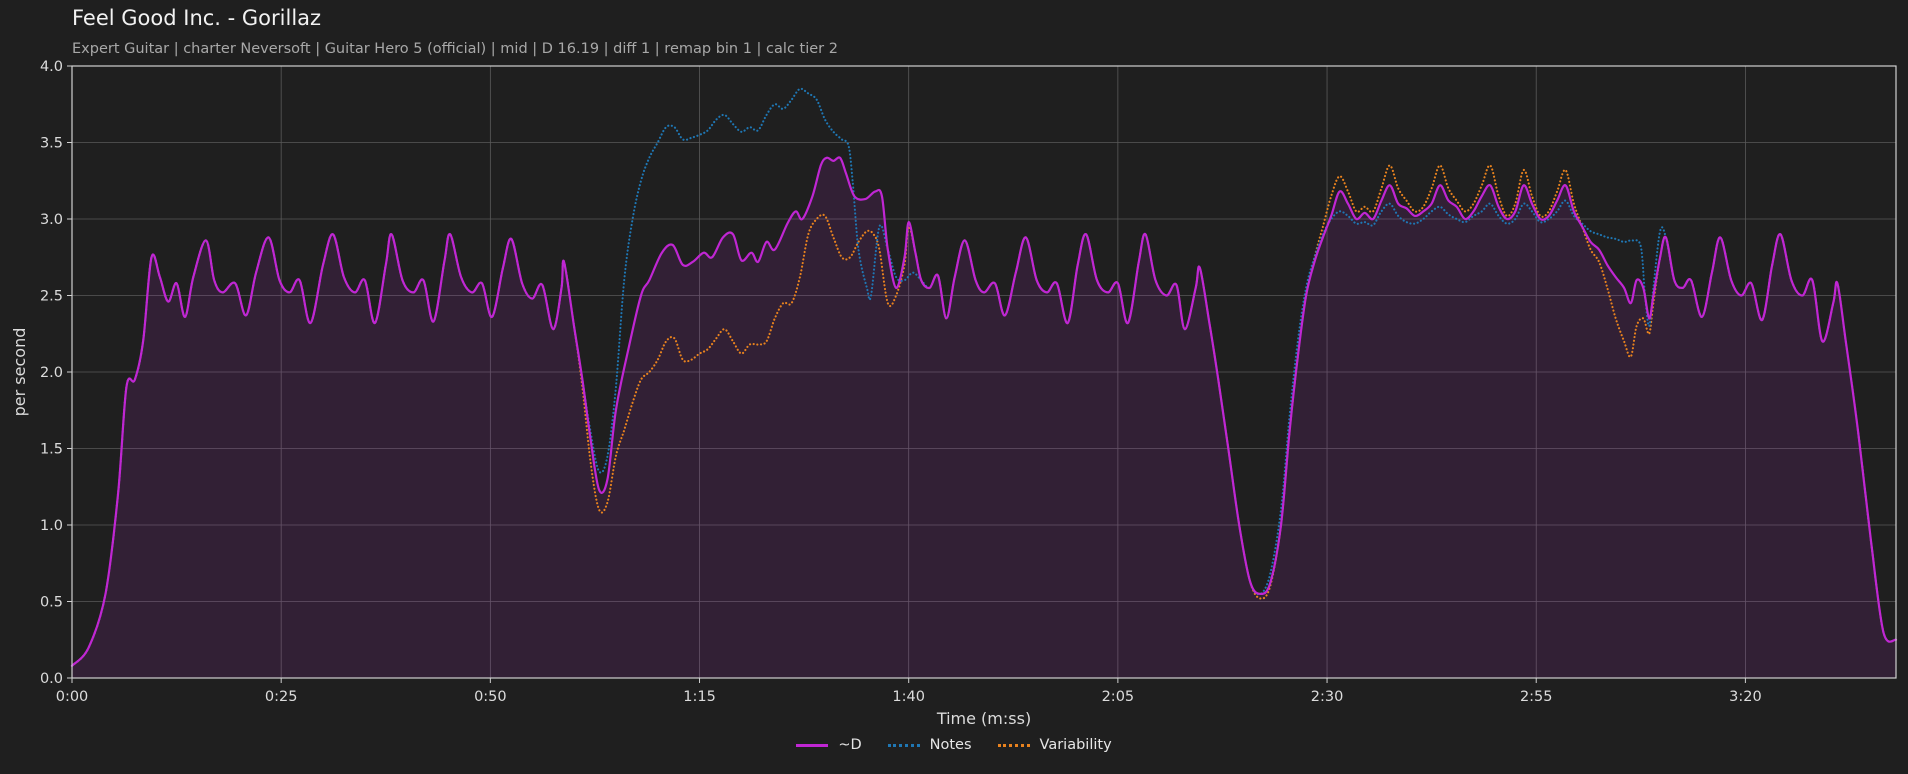 This screenshot has height=774, width=1908. Describe the element at coordinates (72, 697) in the screenshot. I see `x-tick-label: 0:00` at that location.